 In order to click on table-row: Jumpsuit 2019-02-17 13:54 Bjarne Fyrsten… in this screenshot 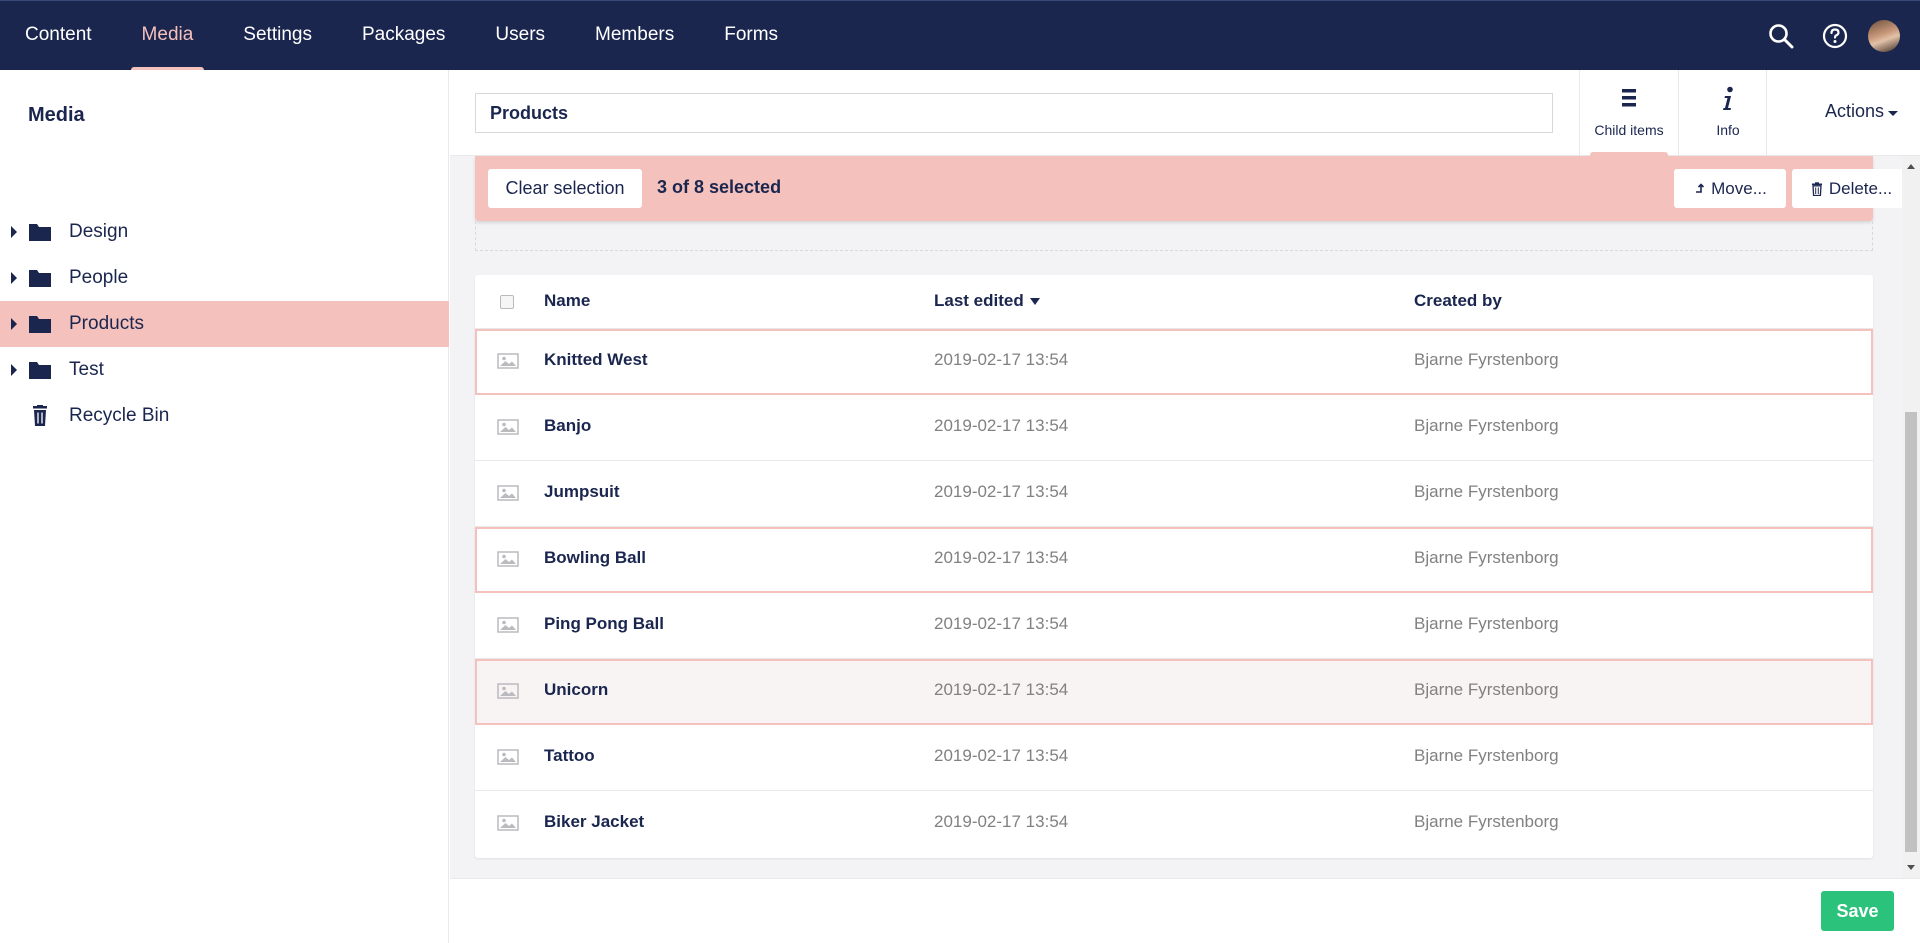, I will do `click(1174, 494)`.